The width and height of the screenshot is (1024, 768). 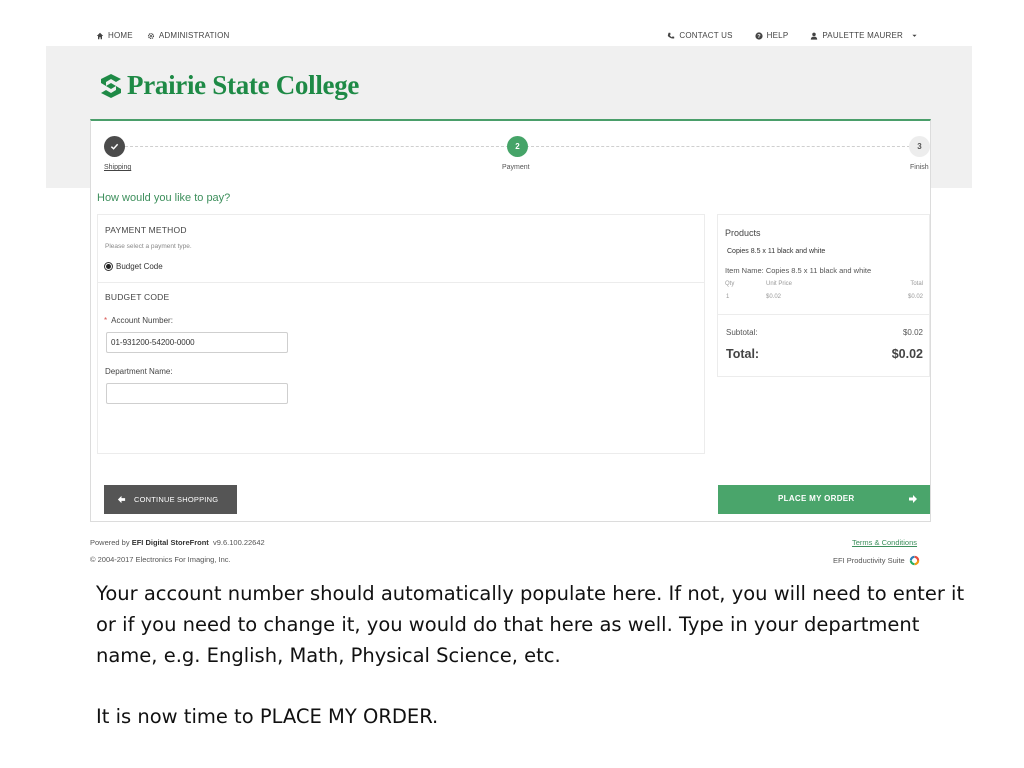 I want to click on step-finish: 3, so click(x=919, y=146).